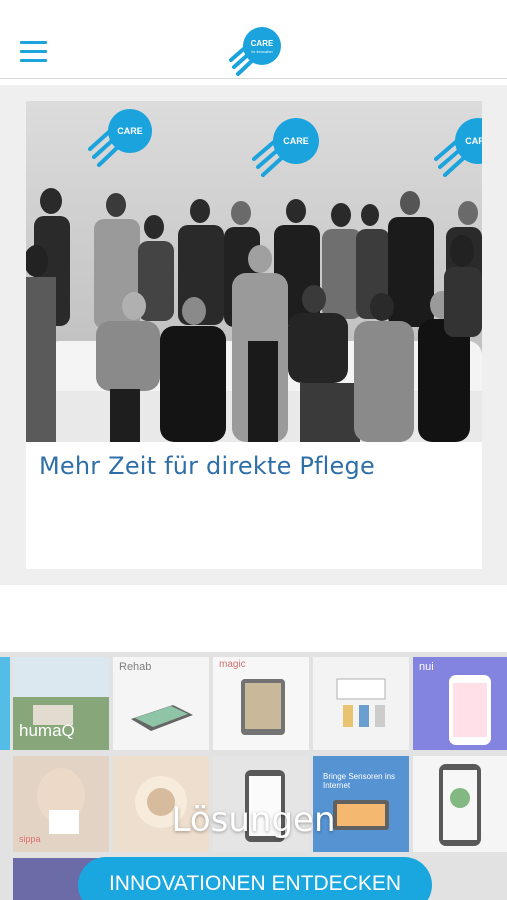 The image size is (507, 900). I want to click on care-logo-mark: CARE for Innovation, so click(255, 51).